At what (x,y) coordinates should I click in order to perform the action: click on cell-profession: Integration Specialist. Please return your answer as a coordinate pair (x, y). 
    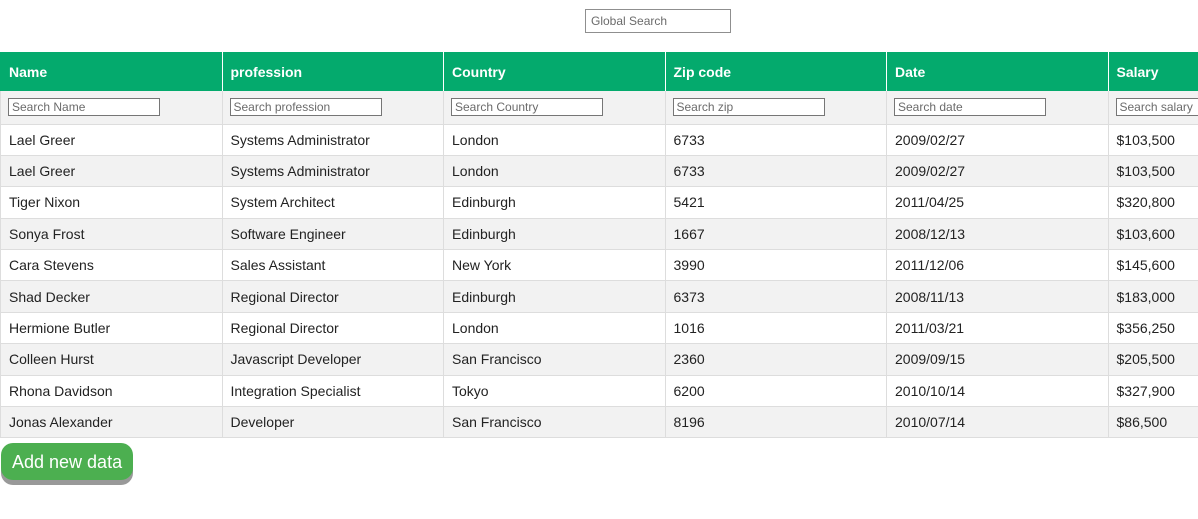
    Looking at the image, I should click on (332, 391).